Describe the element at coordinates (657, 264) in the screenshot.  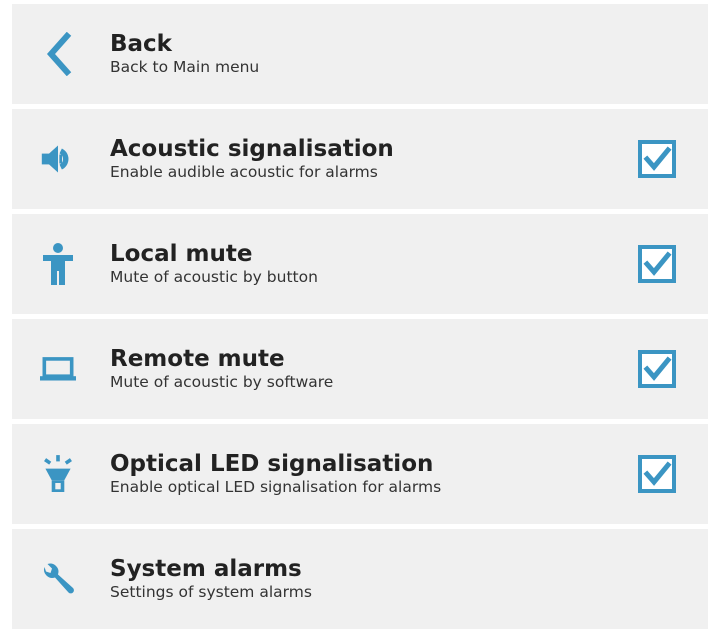
I see `local-mute-checkbox` at that location.